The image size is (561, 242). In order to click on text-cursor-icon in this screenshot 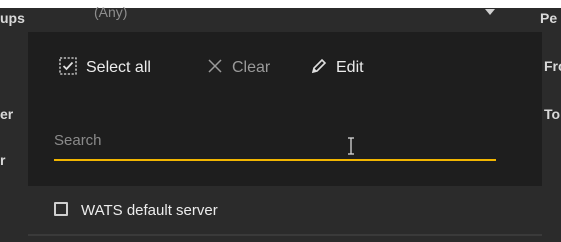, I will do `click(351, 148)`.